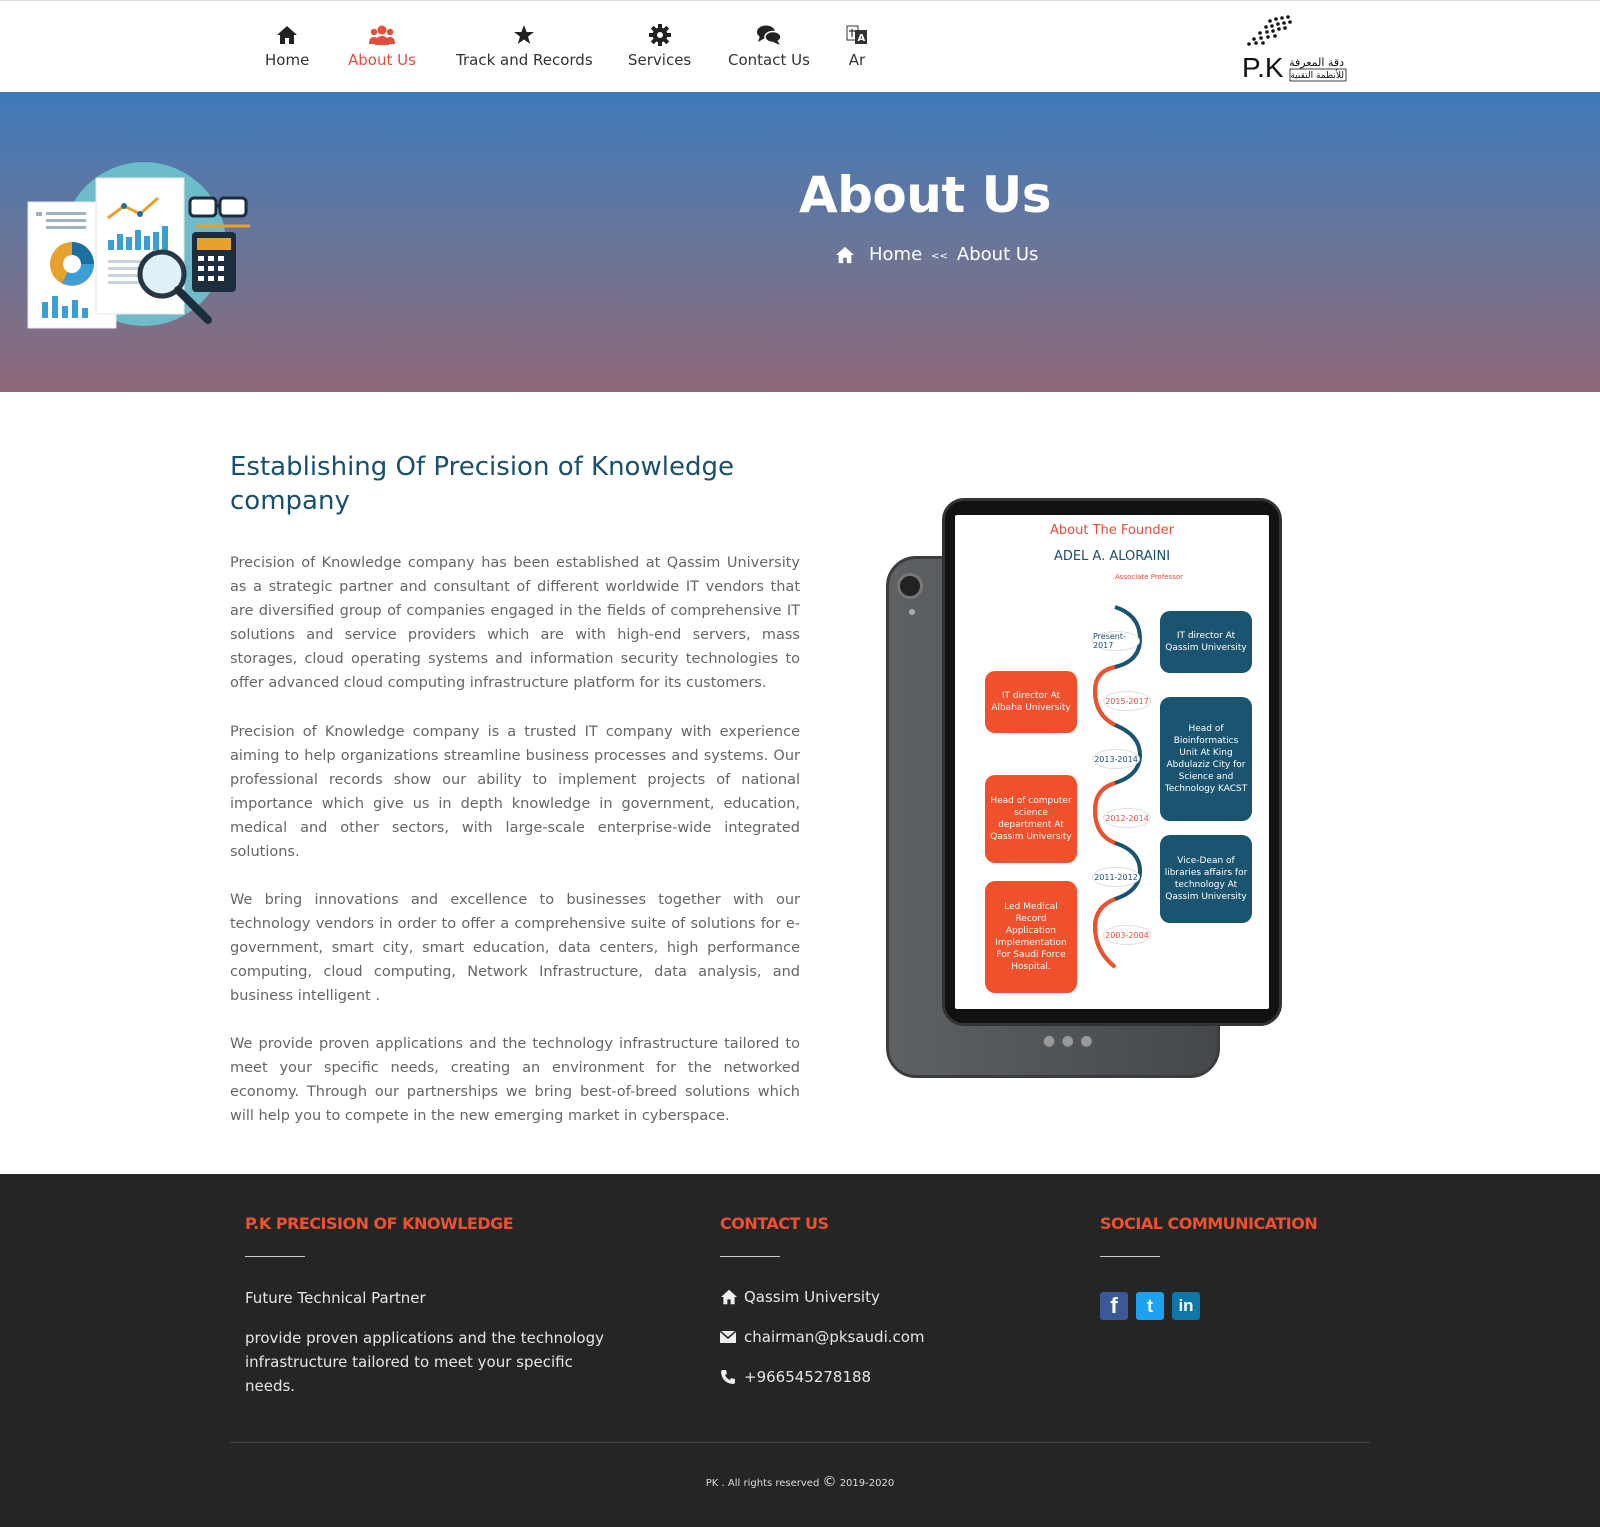 Image resolution: width=1600 pixels, height=1527 pixels. What do you see at coordinates (1127, 935) in the screenshot?
I see `timeline-year: 2003-2004` at bounding box center [1127, 935].